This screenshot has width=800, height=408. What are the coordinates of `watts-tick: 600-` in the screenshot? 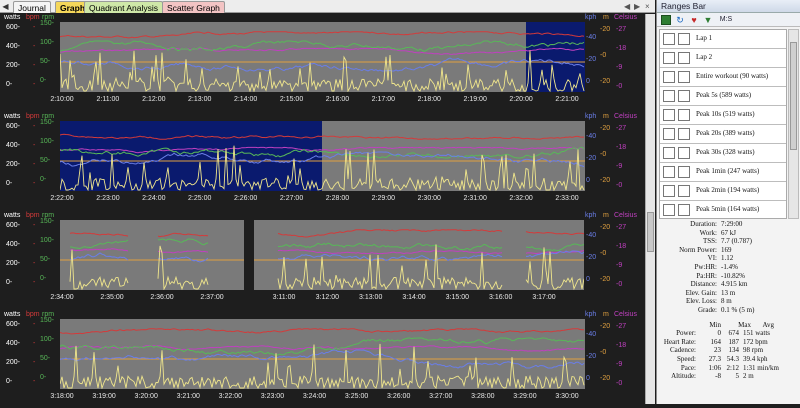 It's located at (13, 126).